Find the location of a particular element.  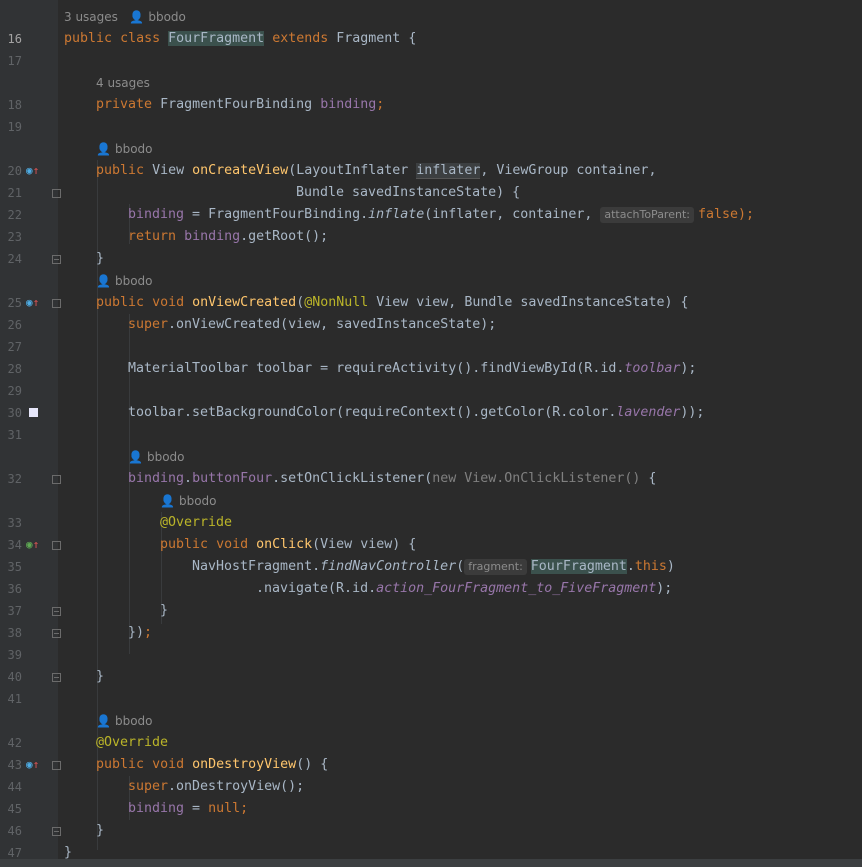

code-vision-hint: 3 usages 👤 bbodo is located at coordinates (431, 17).